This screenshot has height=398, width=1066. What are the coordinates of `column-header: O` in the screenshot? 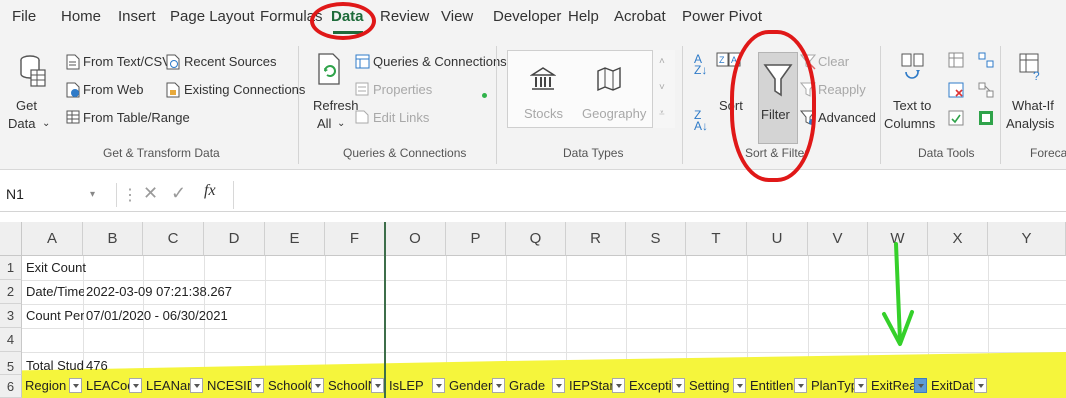 It's located at (415, 239).